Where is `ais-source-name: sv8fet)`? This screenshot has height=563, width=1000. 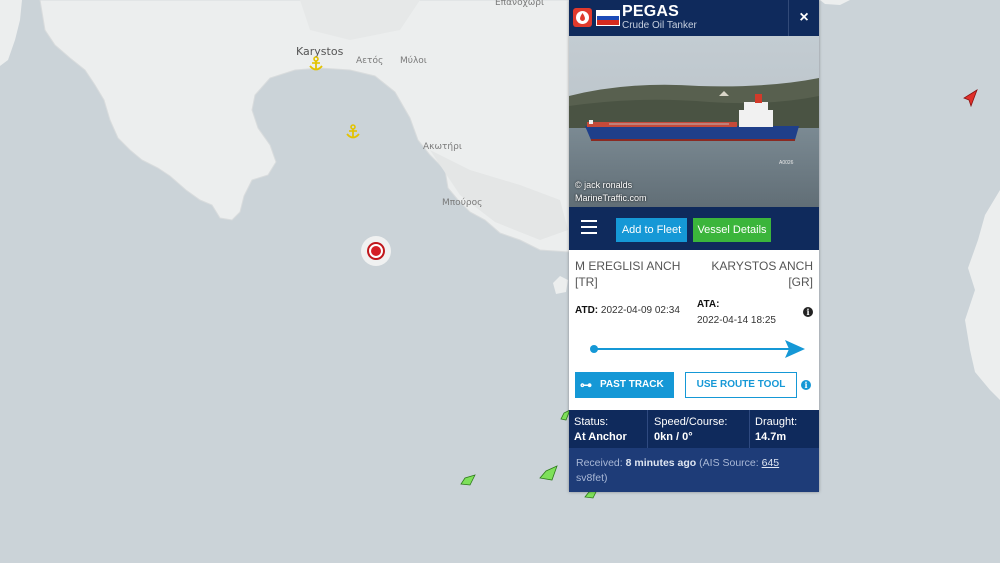
ais-source-name: sv8fet) is located at coordinates (592, 478).